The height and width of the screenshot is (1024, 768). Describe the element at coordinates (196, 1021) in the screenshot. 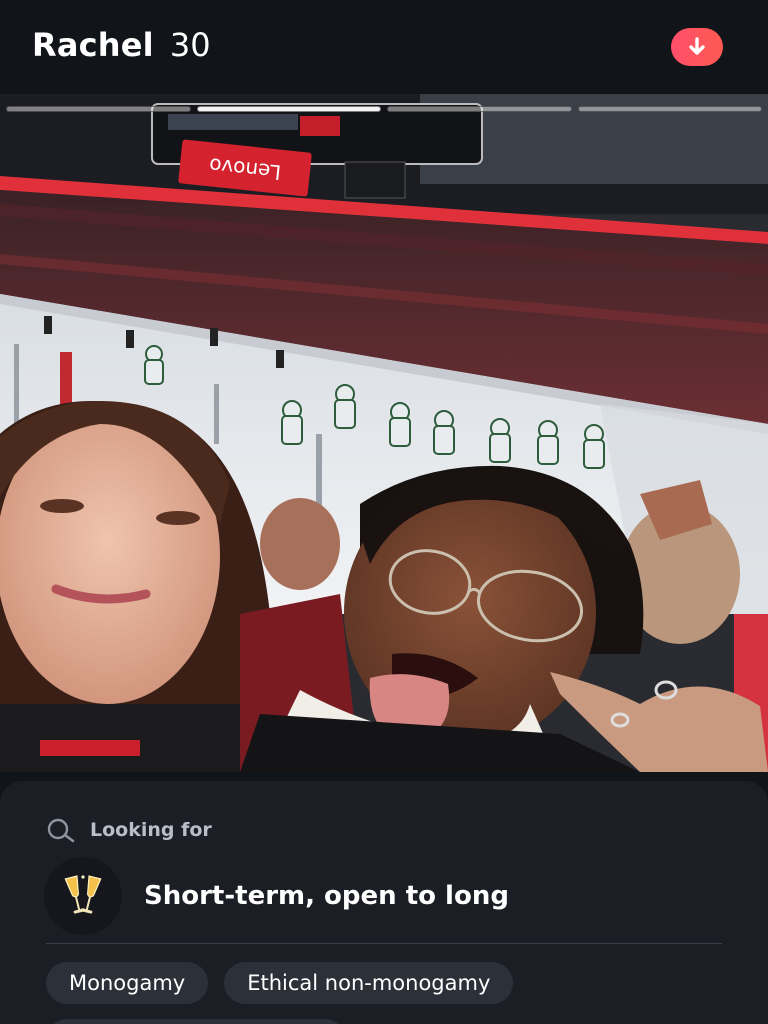

I see `tag-chip-overflow` at that location.